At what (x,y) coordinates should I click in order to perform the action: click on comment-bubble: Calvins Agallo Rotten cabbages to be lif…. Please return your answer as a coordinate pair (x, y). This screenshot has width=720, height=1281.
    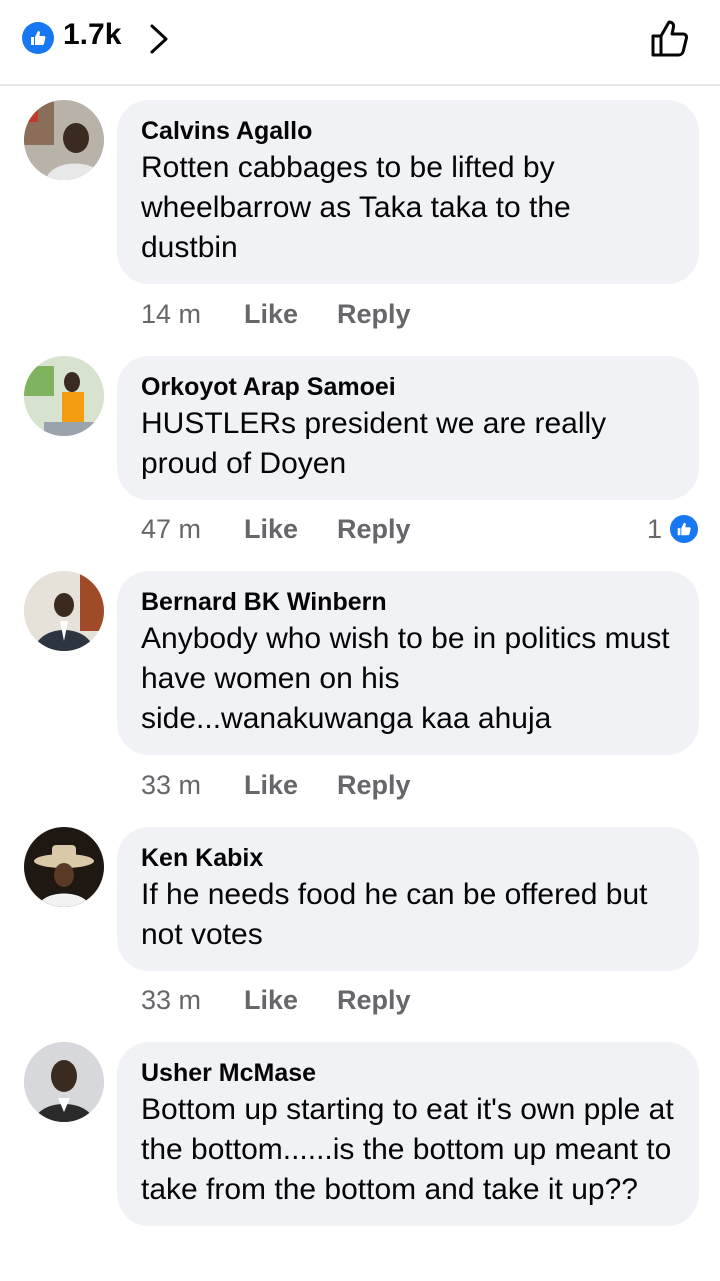
    Looking at the image, I should click on (408, 192).